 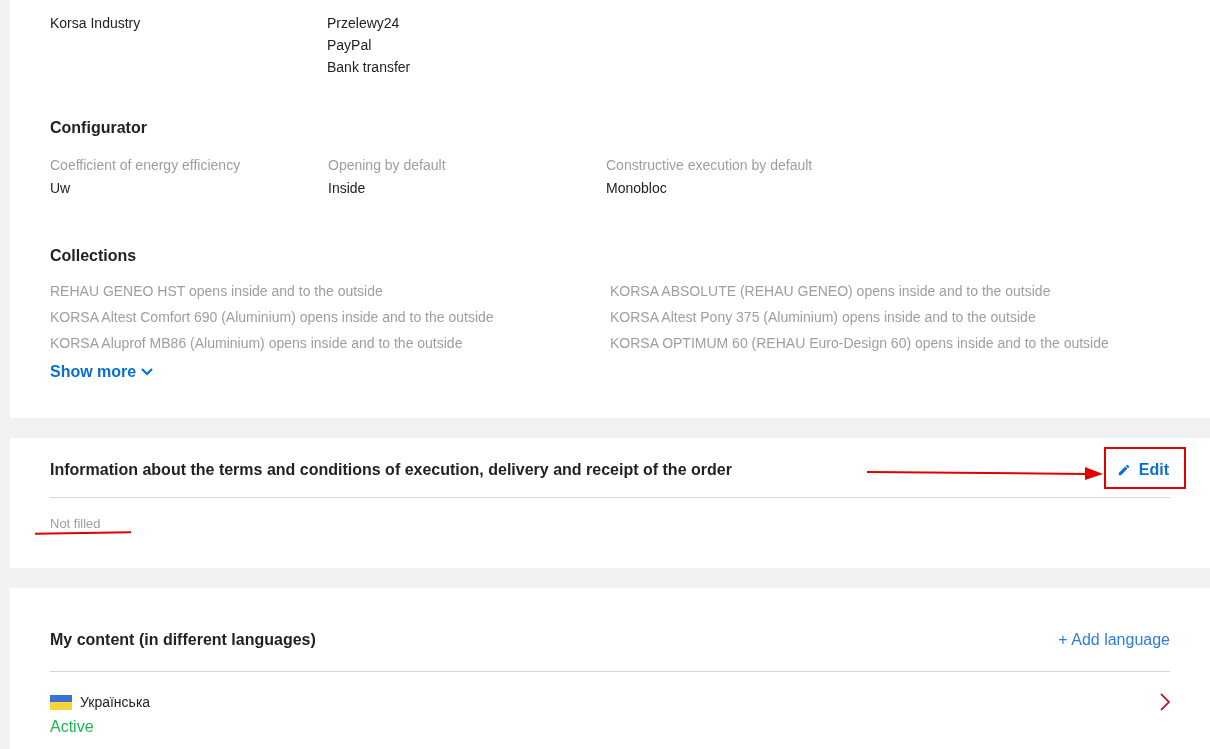 What do you see at coordinates (76, 524) in the screenshot?
I see `not-filled-text: Not filled` at bounding box center [76, 524].